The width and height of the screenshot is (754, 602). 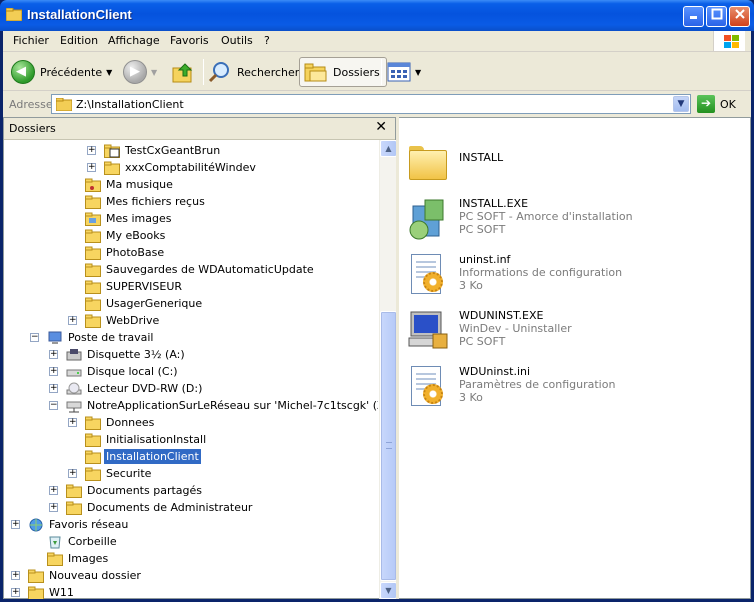 I want to click on close-button, so click(x=739, y=16).